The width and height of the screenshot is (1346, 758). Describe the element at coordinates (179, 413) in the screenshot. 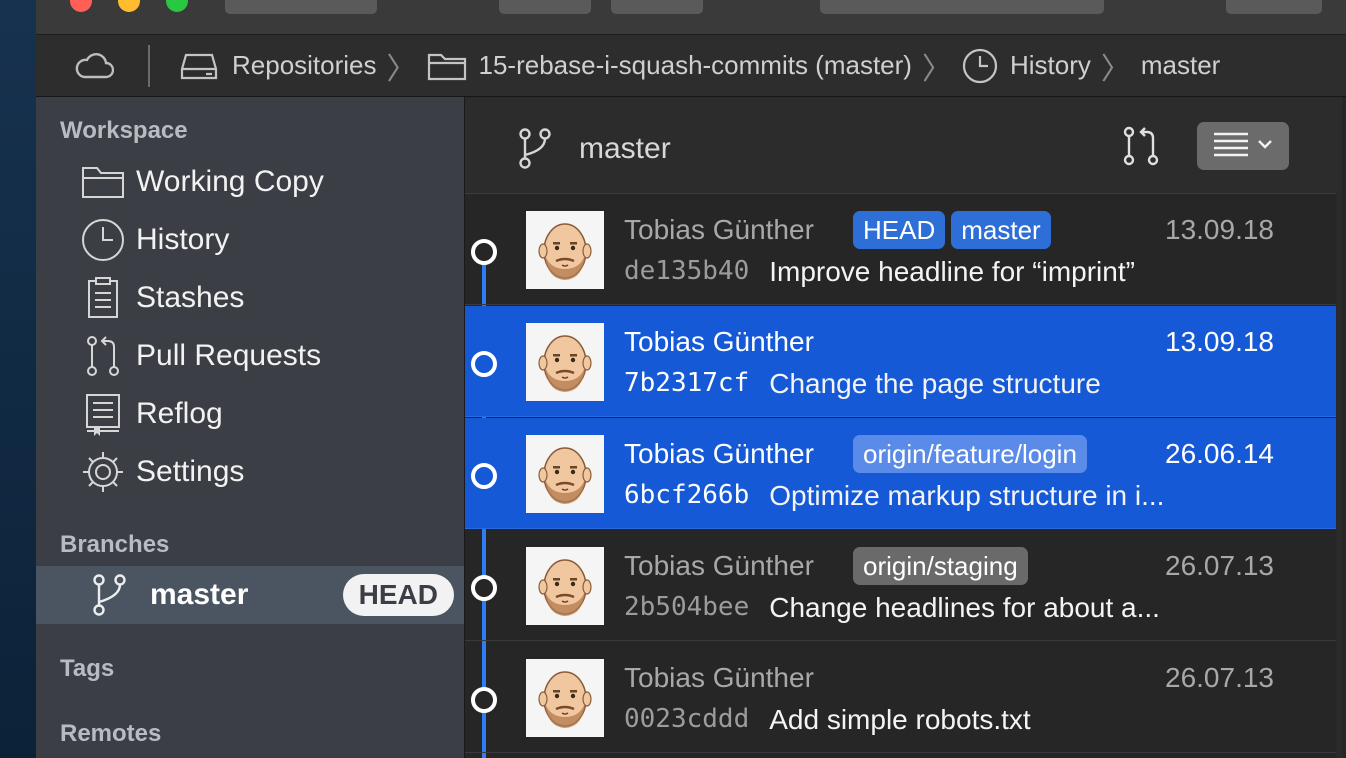

I see `sidebar-item-label: Reflog` at that location.